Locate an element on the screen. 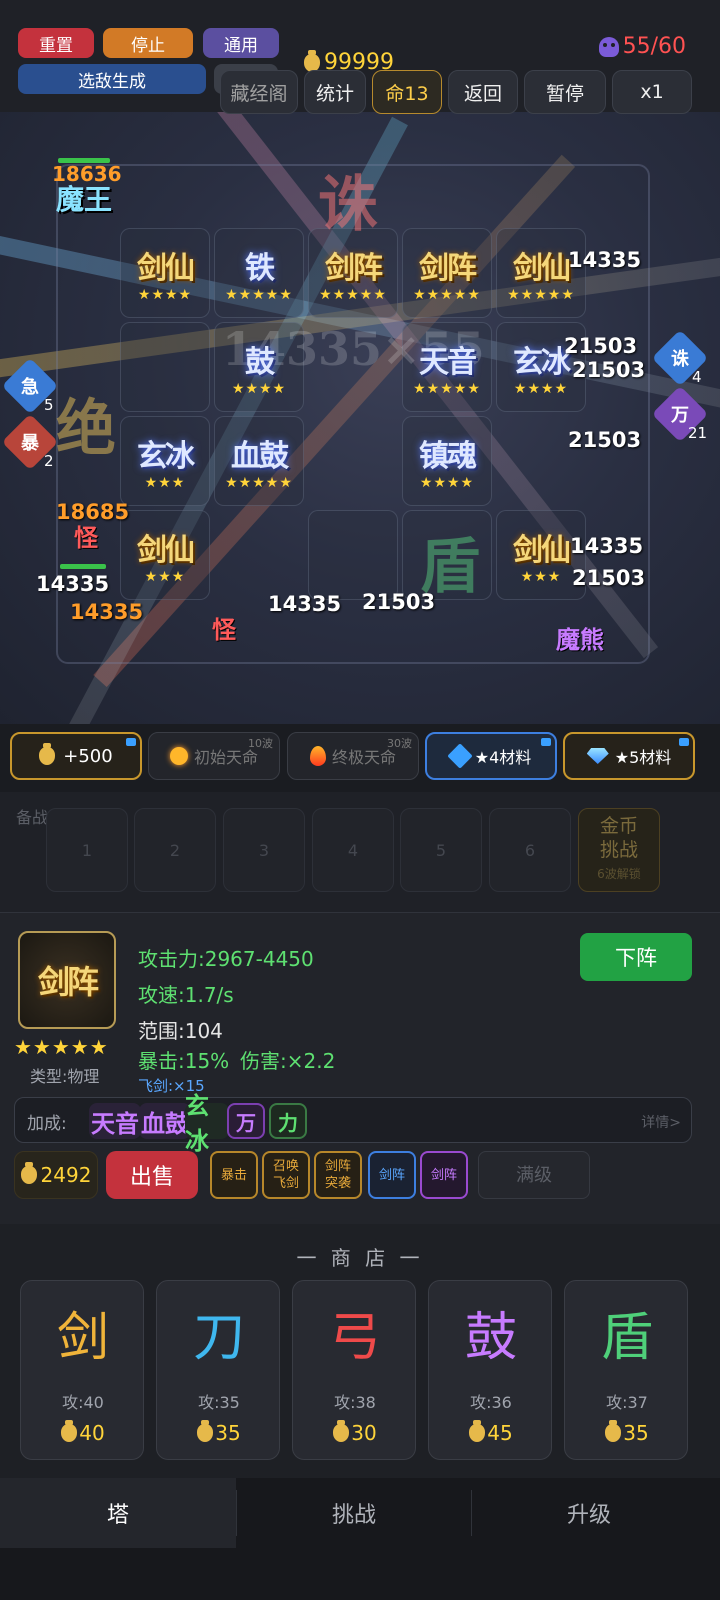  shop-item-drum: 鼓 攻:36 45 is located at coordinates (490, 1370).